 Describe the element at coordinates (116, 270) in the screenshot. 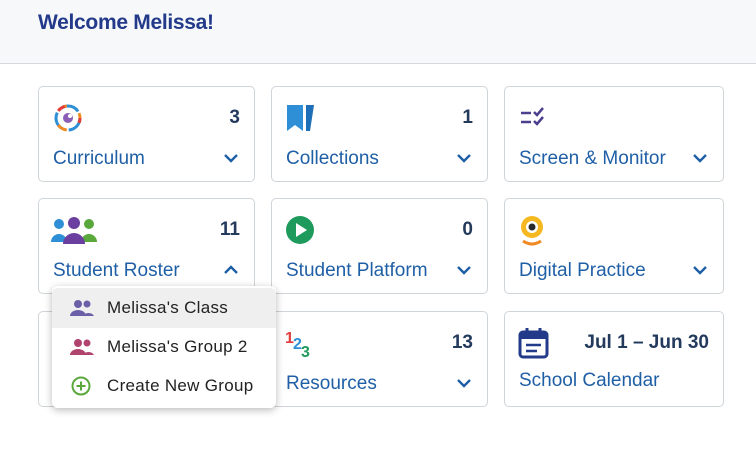

I see `student-roster-label: Student Roster` at that location.